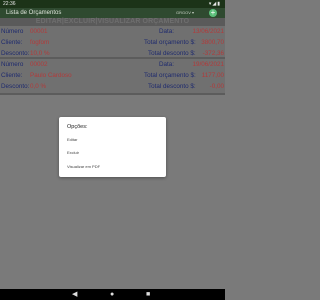 The height and width of the screenshot is (300, 320). Describe the element at coordinates (213, 13) in the screenshot. I see `add-icon: +` at that location.